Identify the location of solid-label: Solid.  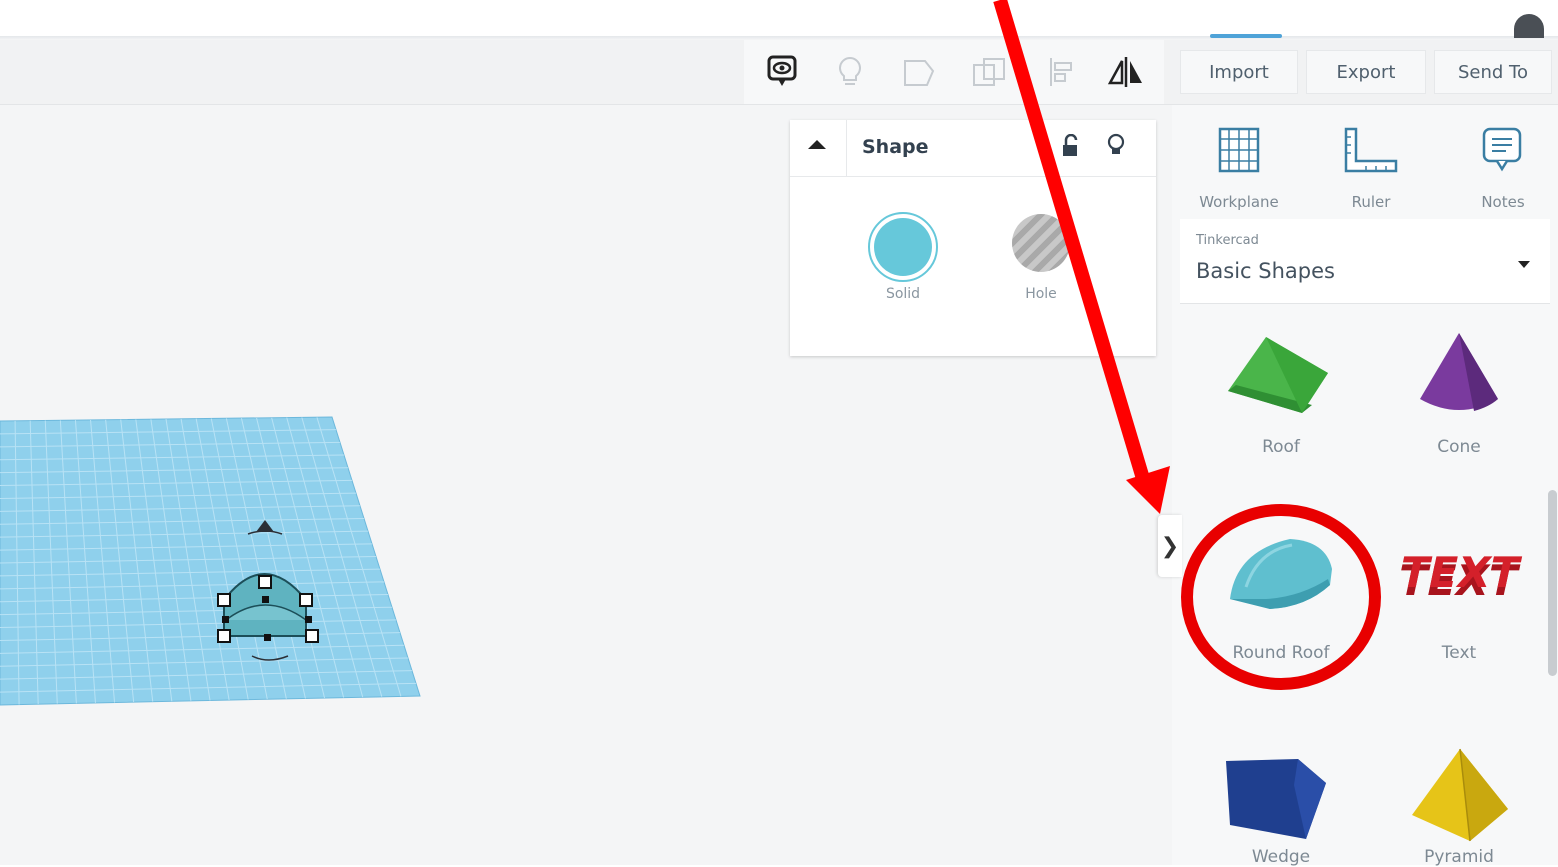
(903, 294).